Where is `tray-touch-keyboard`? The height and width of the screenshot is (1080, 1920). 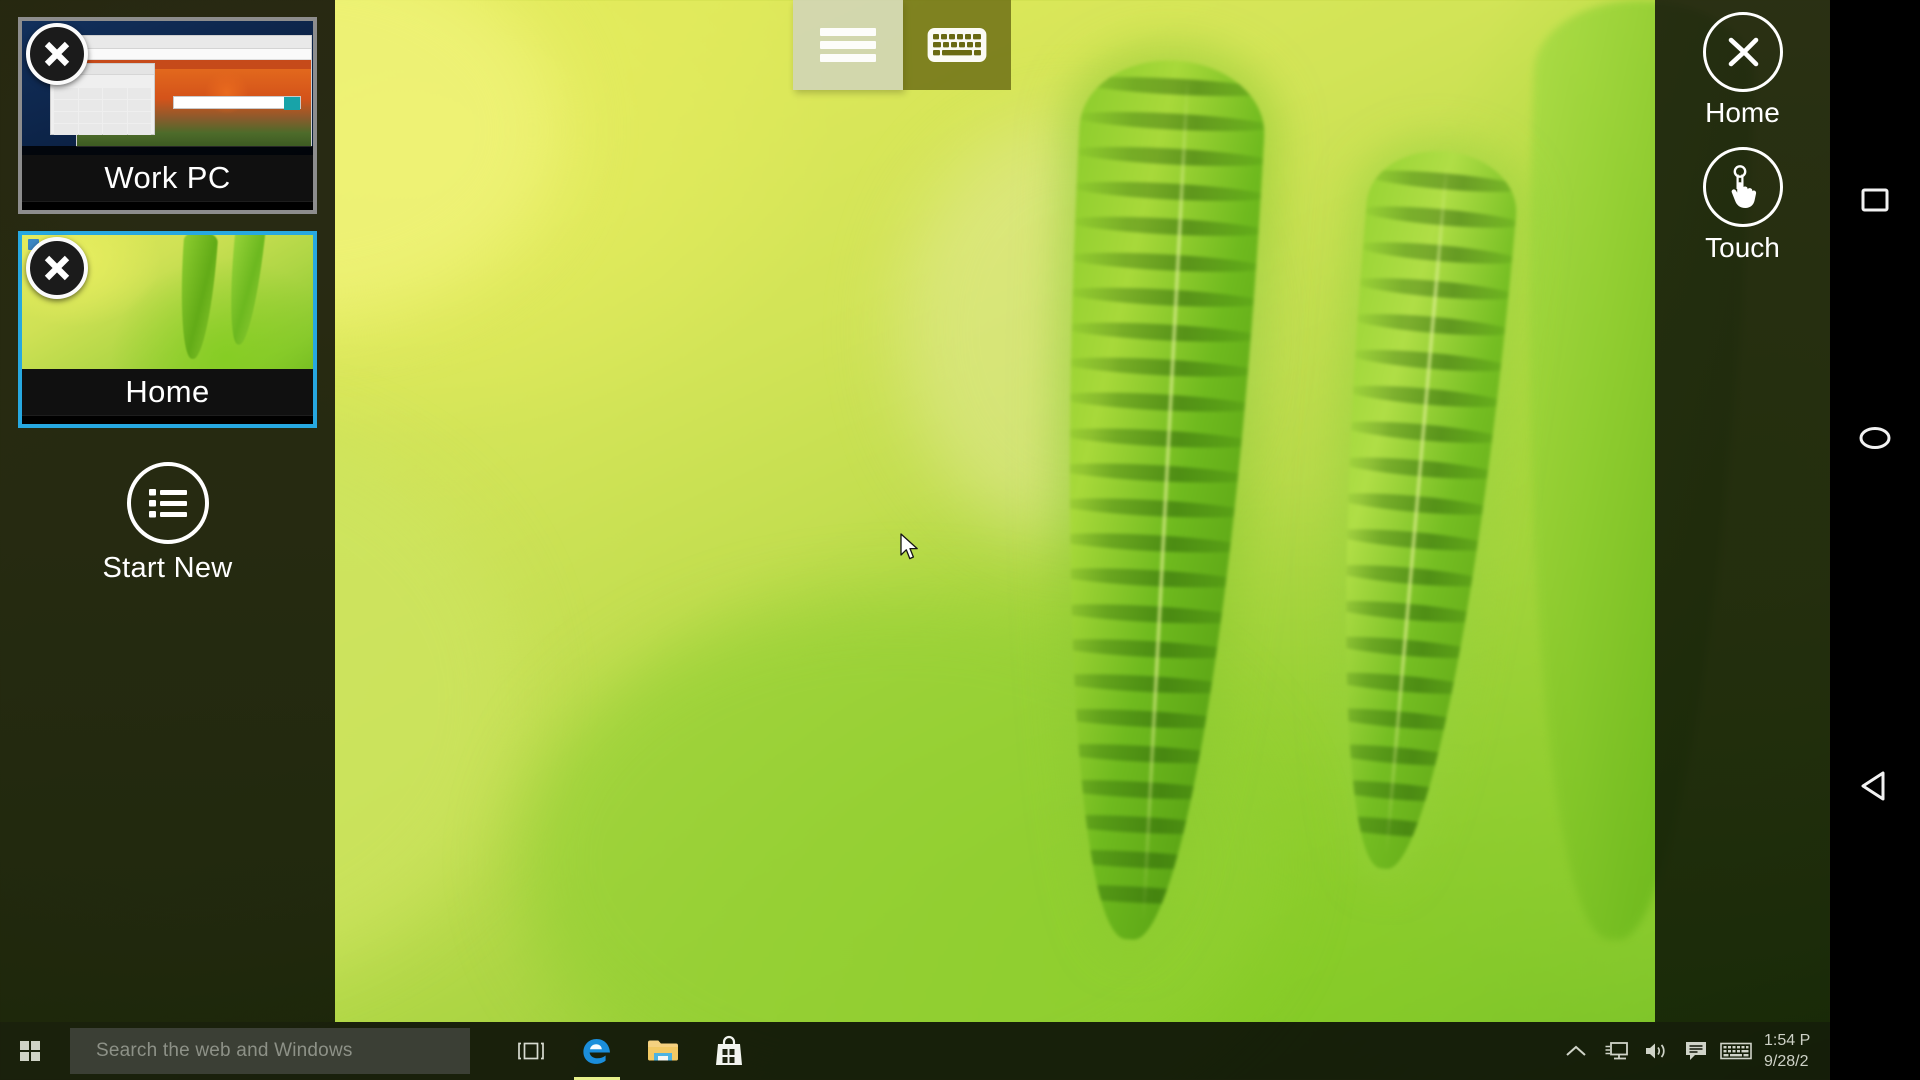 tray-touch-keyboard is located at coordinates (1736, 1051).